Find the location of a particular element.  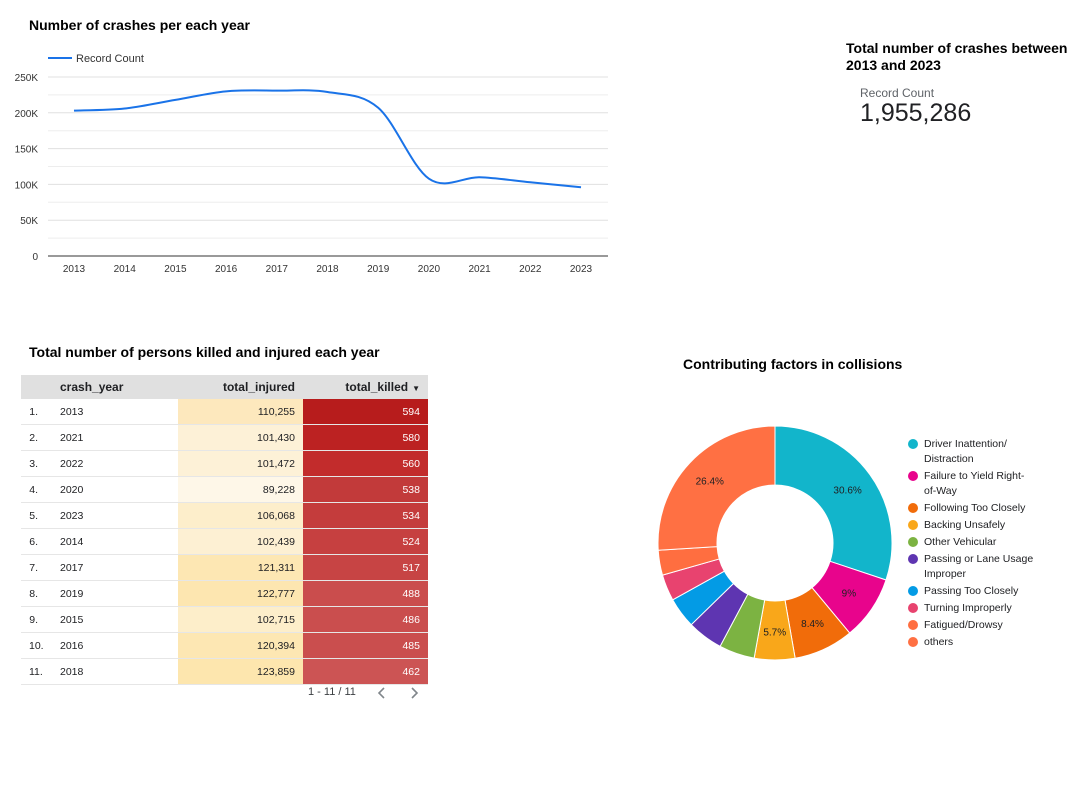

row-index: 2. is located at coordinates (36, 437).